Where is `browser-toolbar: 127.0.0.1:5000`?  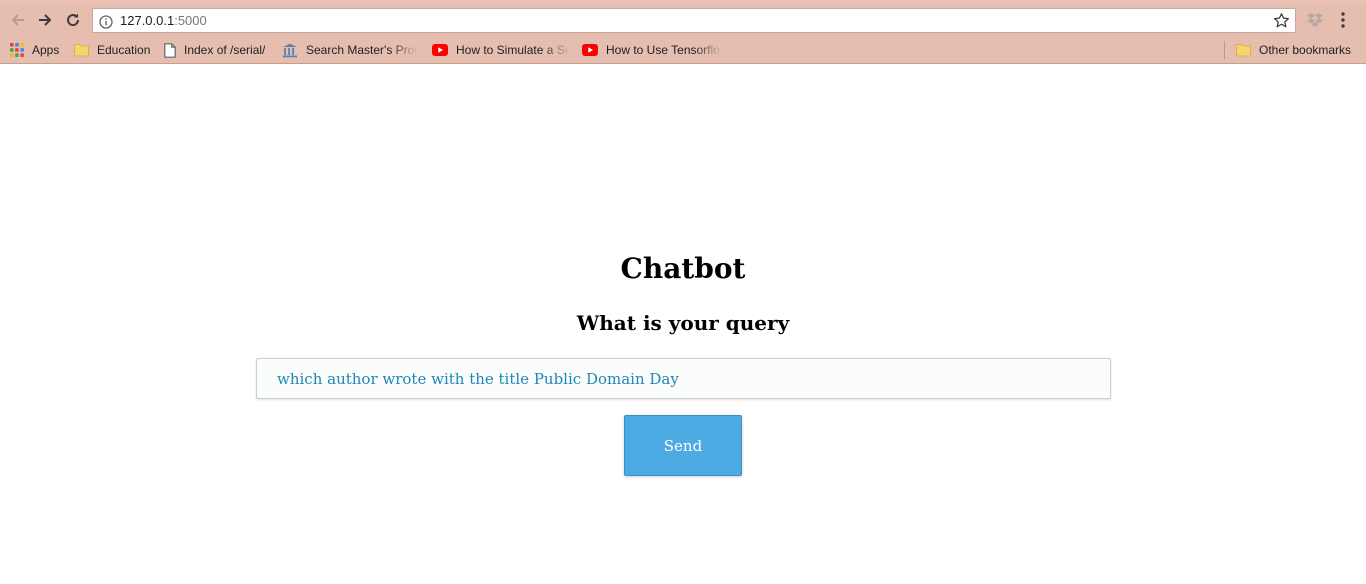 browser-toolbar: 127.0.0.1:5000 is located at coordinates (683, 20).